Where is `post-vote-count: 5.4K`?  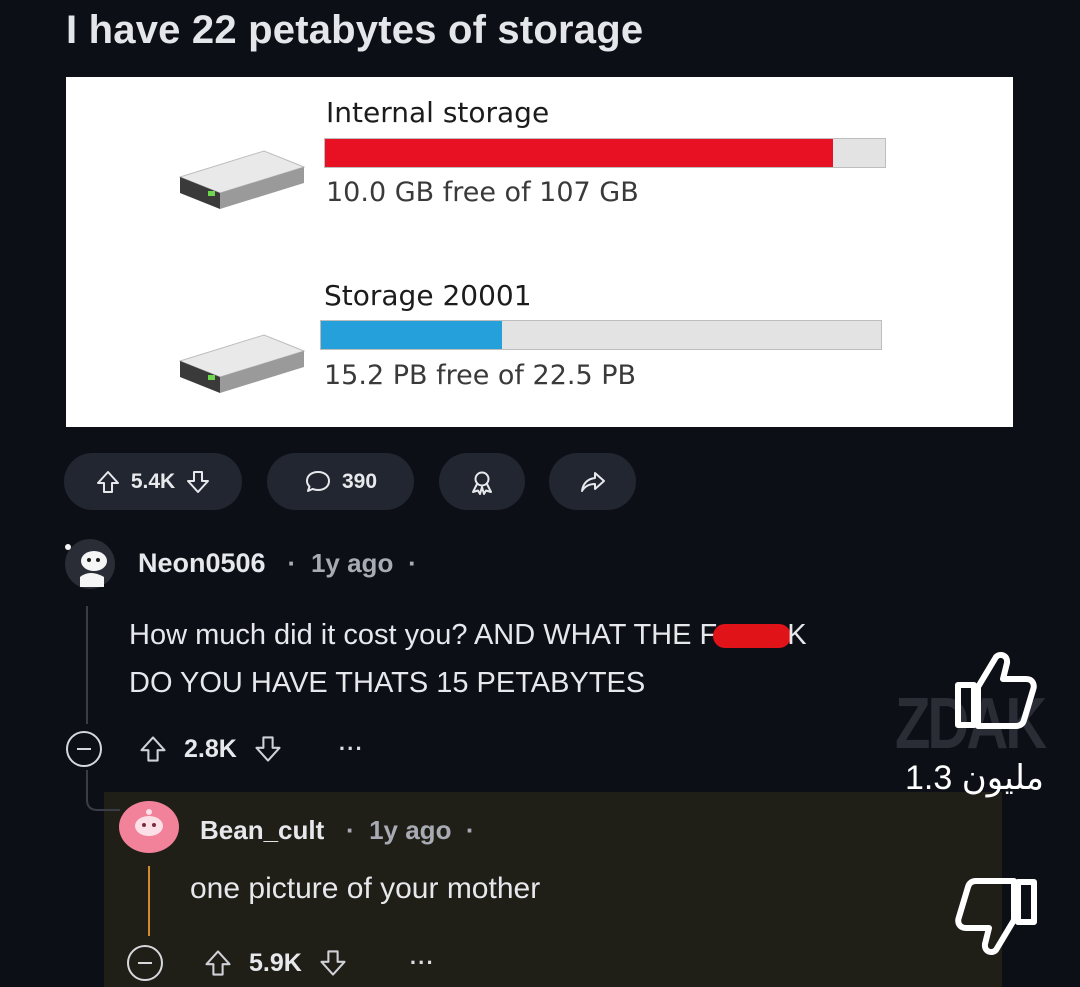
post-vote-count: 5.4K is located at coordinates (153, 481).